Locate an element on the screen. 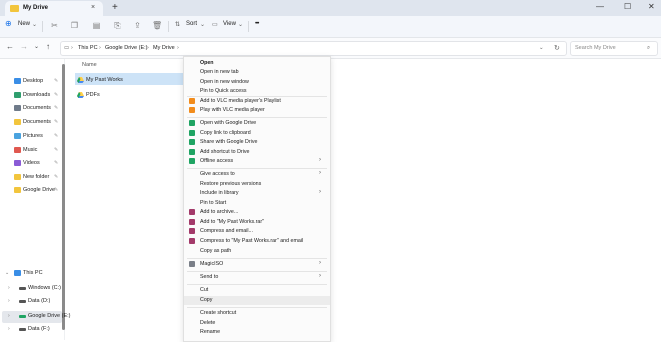 This screenshot has height=342, width=661. up-arrow-icon: ↑ is located at coordinates (48, 46).